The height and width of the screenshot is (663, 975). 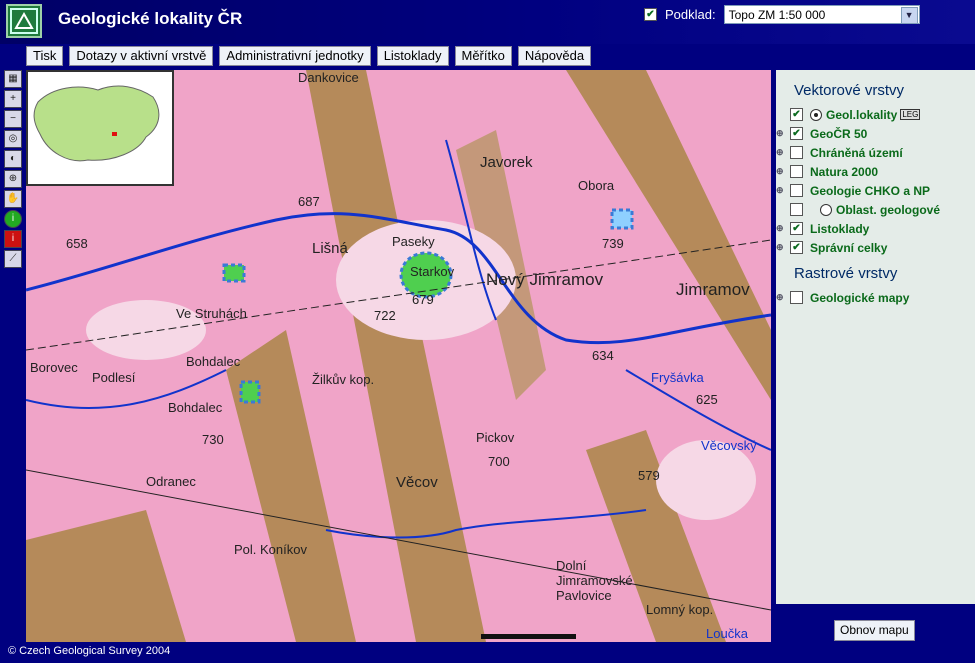 I want to click on layer-geologie-chko: ⊕ Geologie CHKO a NP, so click(x=875, y=190).